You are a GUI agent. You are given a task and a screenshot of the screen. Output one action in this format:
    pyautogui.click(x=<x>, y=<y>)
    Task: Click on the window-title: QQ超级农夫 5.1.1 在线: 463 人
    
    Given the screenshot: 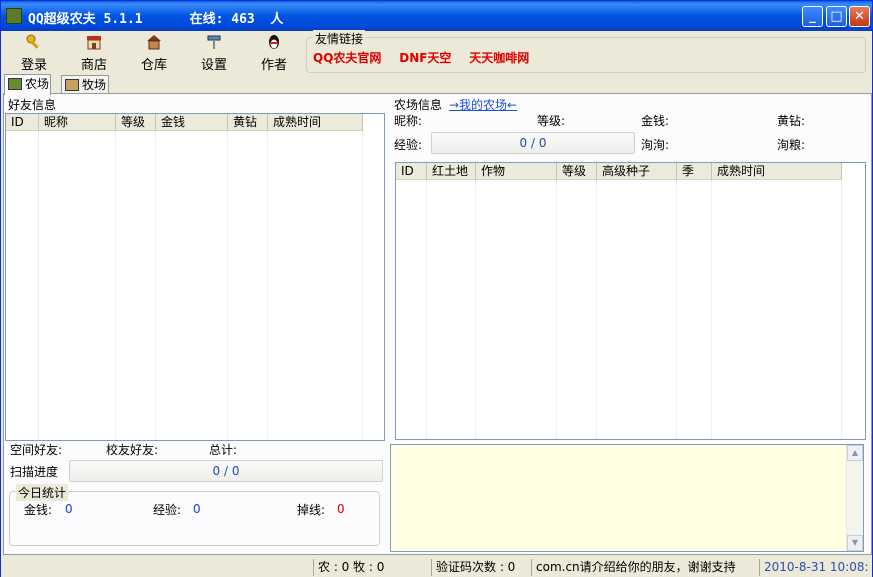 What is the action you would take?
    pyautogui.click(x=156, y=19)
    